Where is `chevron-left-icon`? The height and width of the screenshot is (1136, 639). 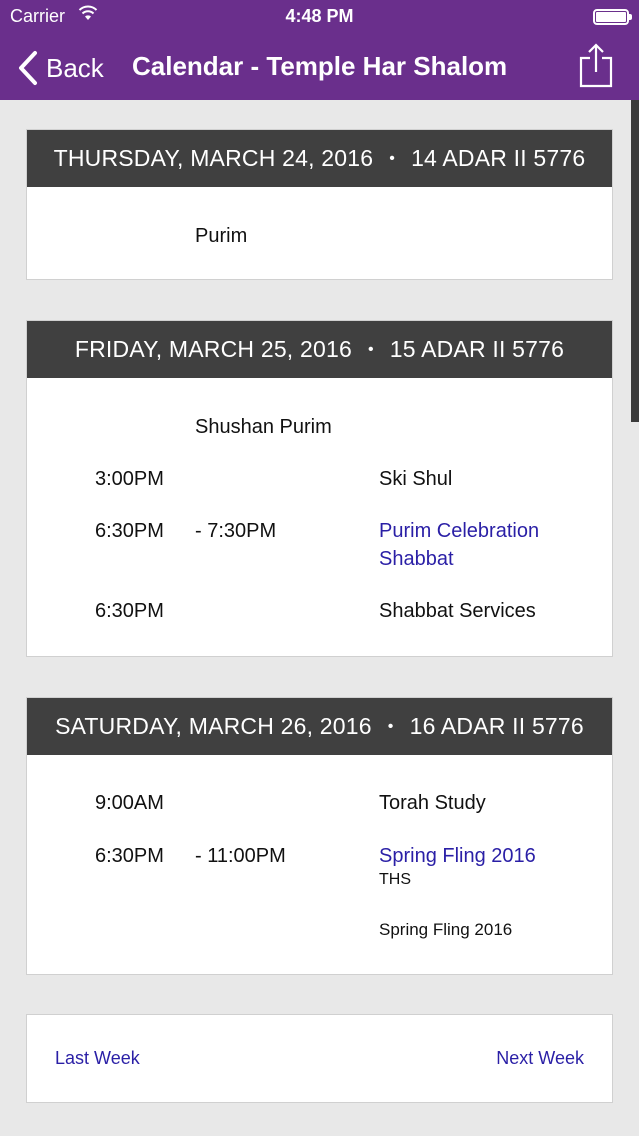
chevron-left-icon is located at coordinates (28, 68).